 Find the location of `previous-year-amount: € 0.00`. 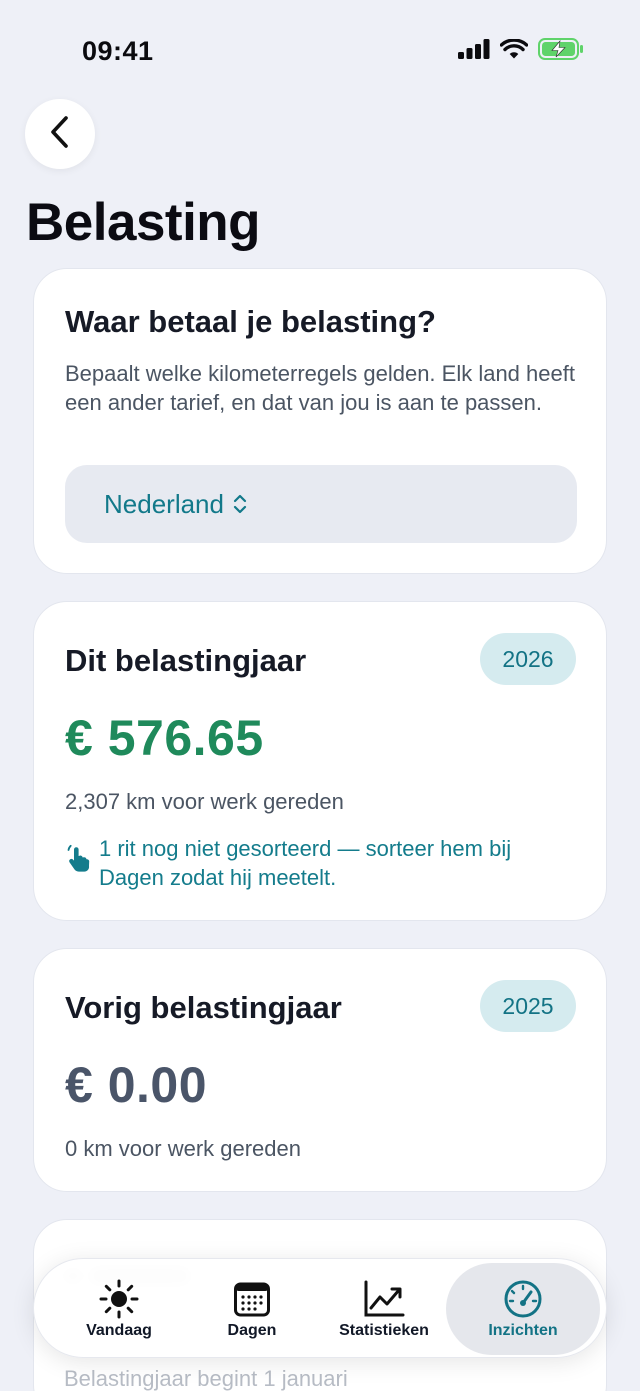

previous-year-amount: € 0.00 is located at coordinates (136, 1085).